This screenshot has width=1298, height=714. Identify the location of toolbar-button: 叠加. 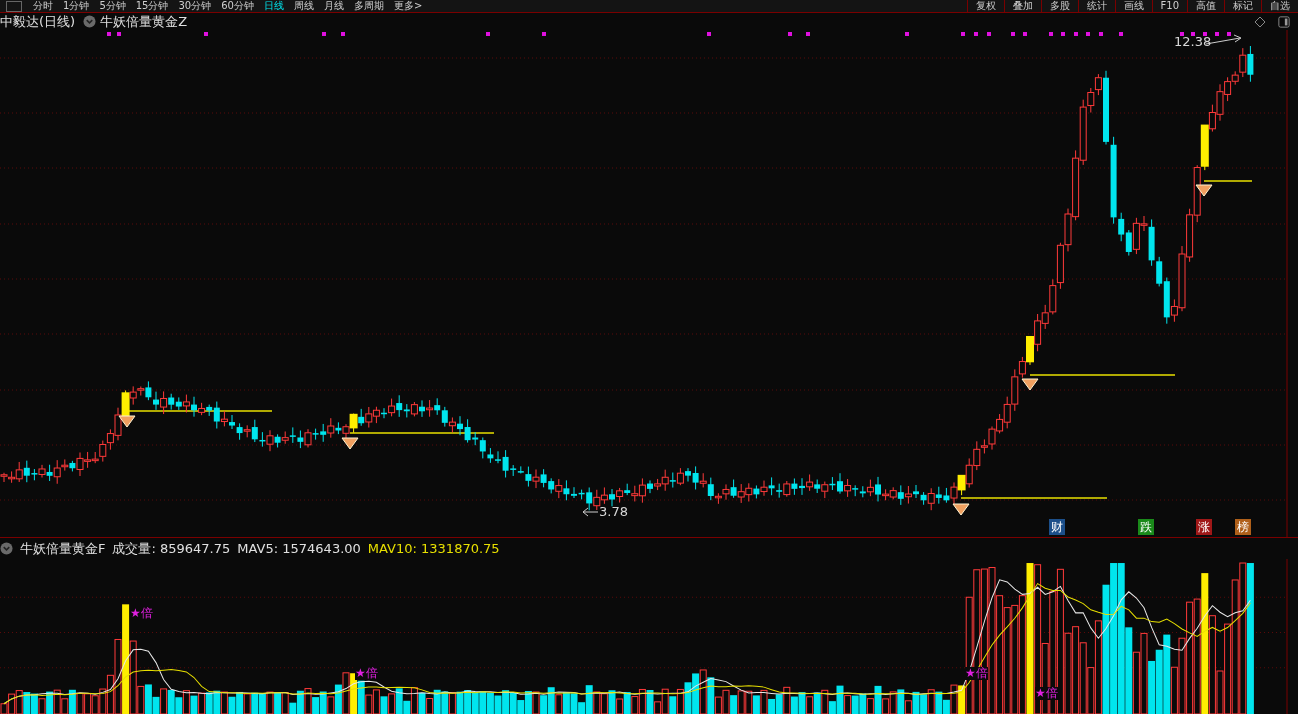
(1022, 6).